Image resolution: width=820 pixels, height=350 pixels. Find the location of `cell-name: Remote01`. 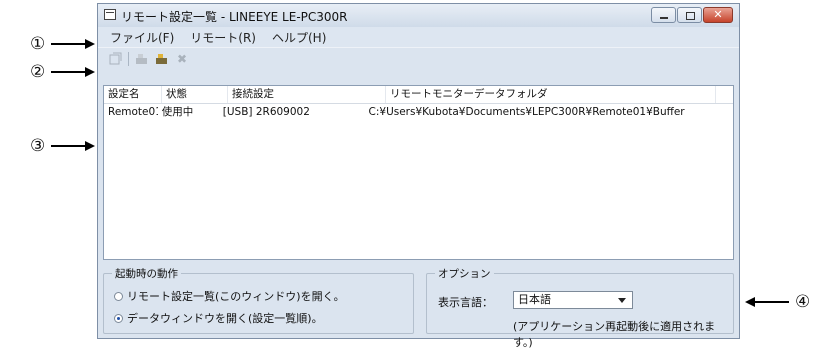

cell-name: Remote01 is located at coordinates (133, 112).